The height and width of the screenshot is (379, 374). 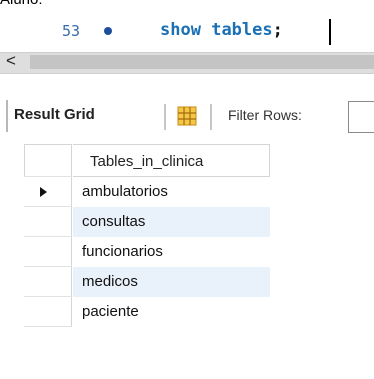 I want to click on table-cell: ambulatorios, so click(x=171, y=192).